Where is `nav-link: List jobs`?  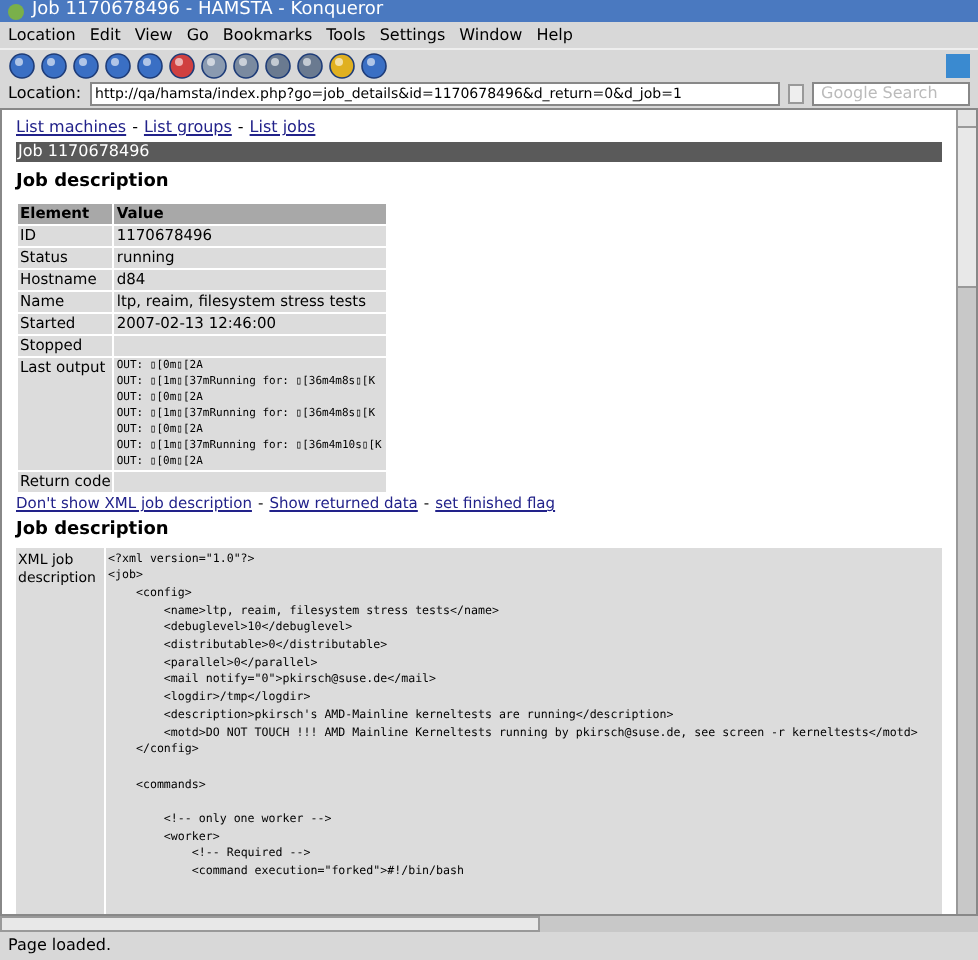 nav-link: List jobs is located at coordinates (282, 128).